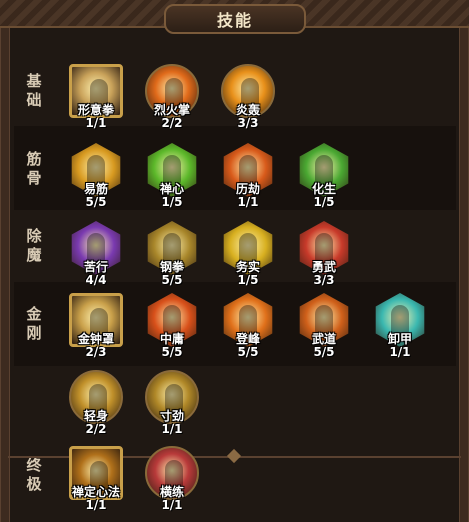 The width and height of the screenshot is (469, 522). I want to click on skill-henglian: 横练 1/1, so click(172, 481).